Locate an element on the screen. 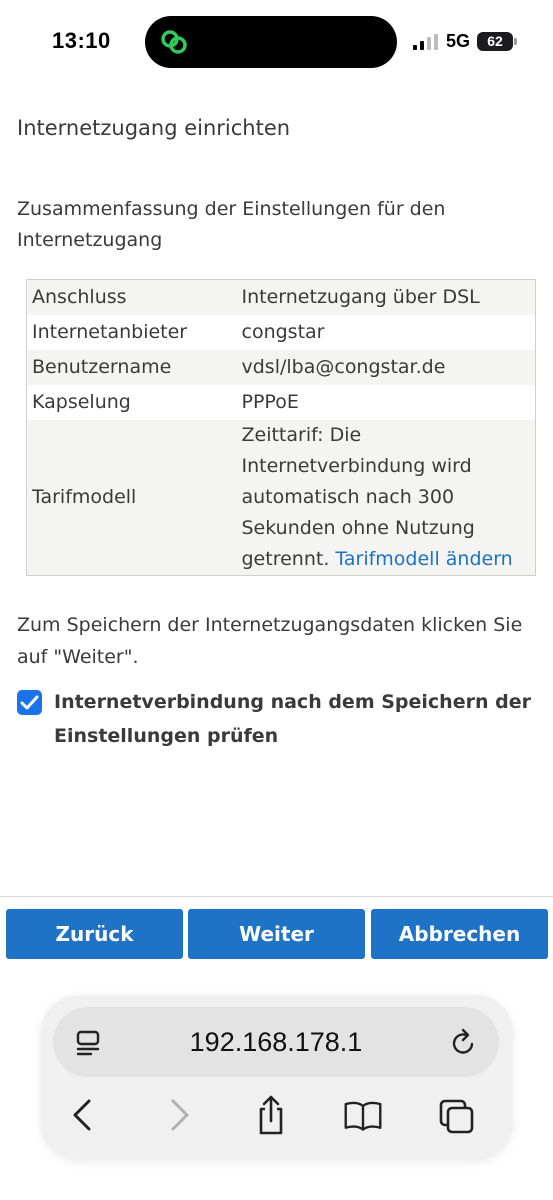 The height and width of the screenshot is (1200, 553). table-row: Kapselung PPPoE is located at coordinates (281, 402).